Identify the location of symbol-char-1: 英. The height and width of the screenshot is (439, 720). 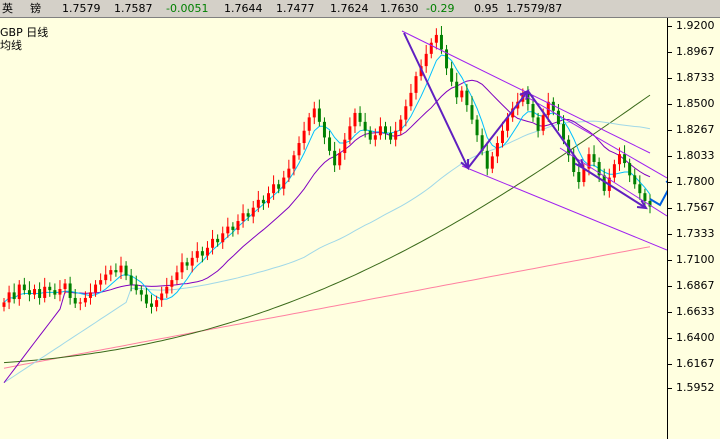
(7, 8).